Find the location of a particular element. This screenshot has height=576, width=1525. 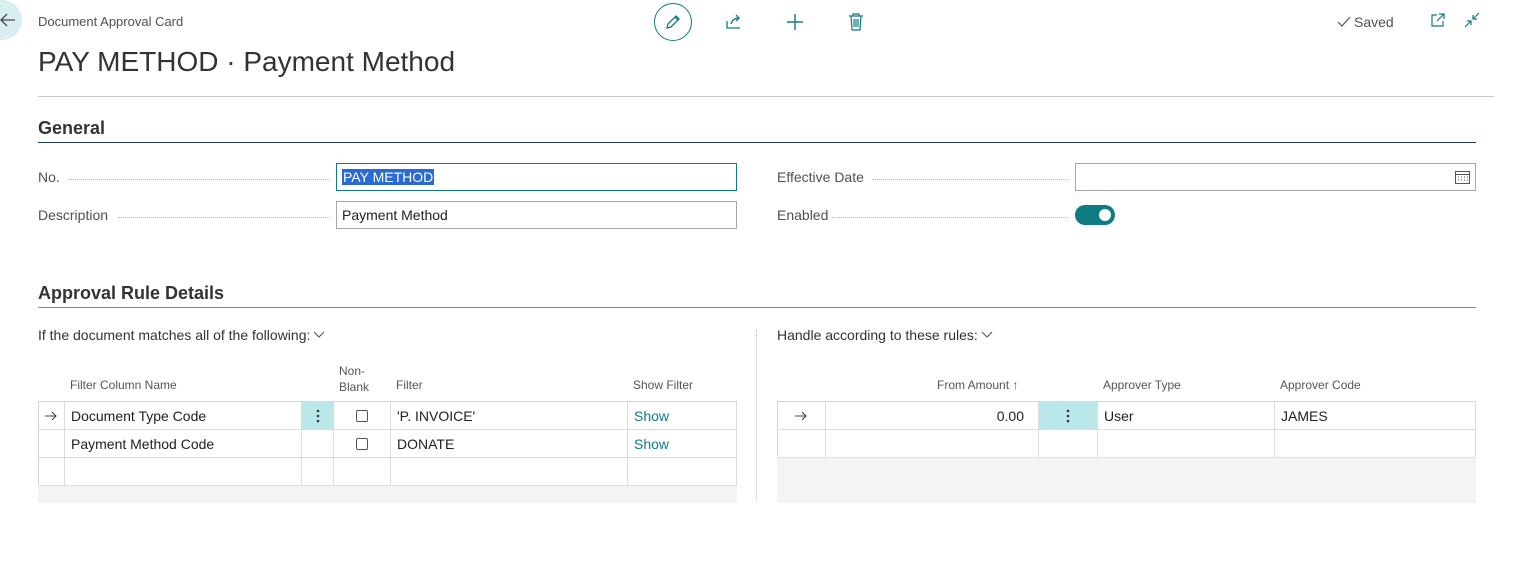

delete-icon is located at coordinates (856, 22).